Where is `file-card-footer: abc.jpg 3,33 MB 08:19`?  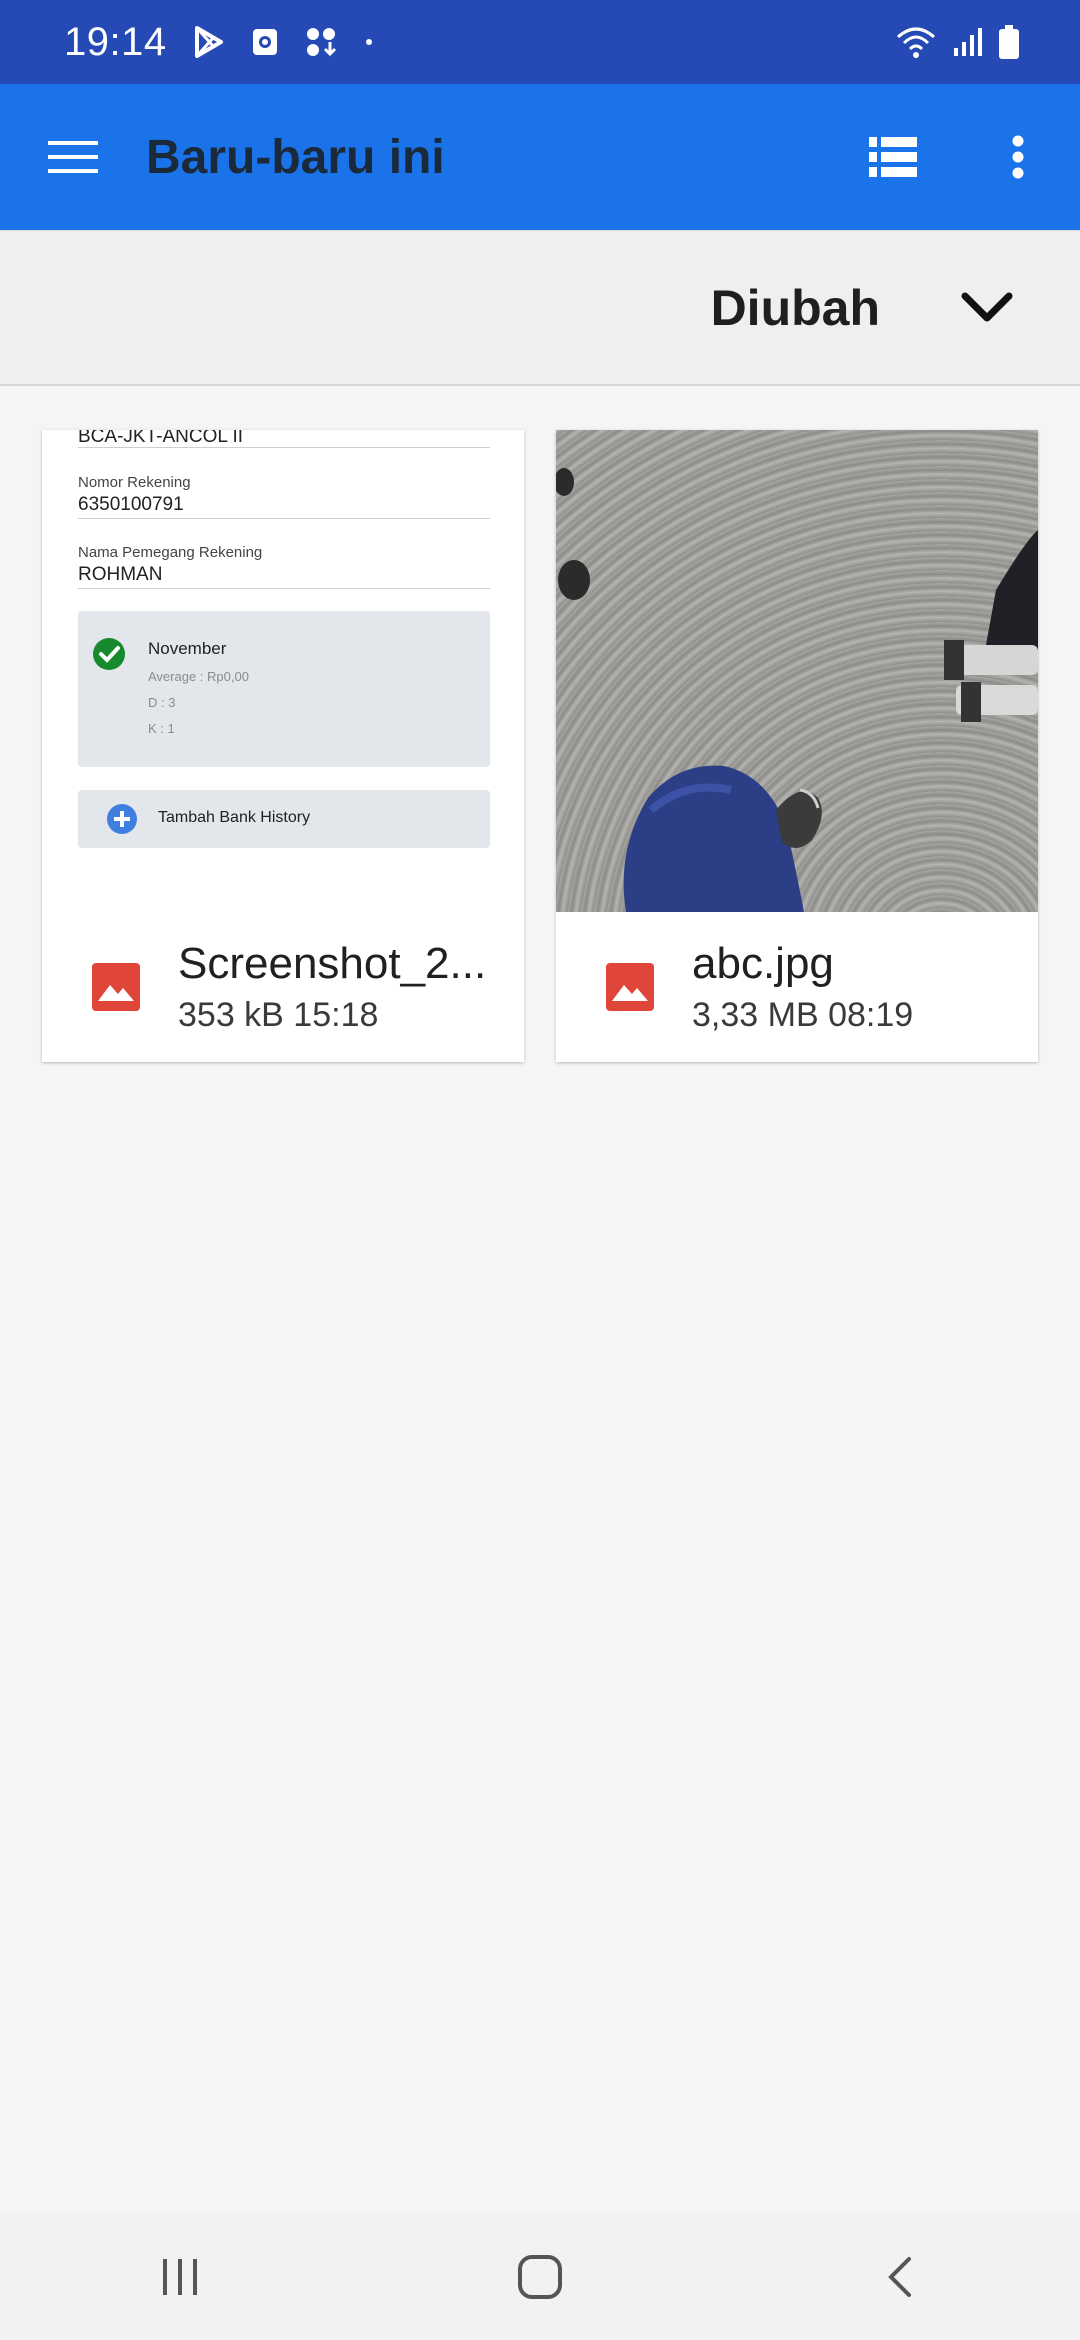 file-card-footer: abc.jpg 3,33 MB 08:19 is located at coordinates (797, 987).